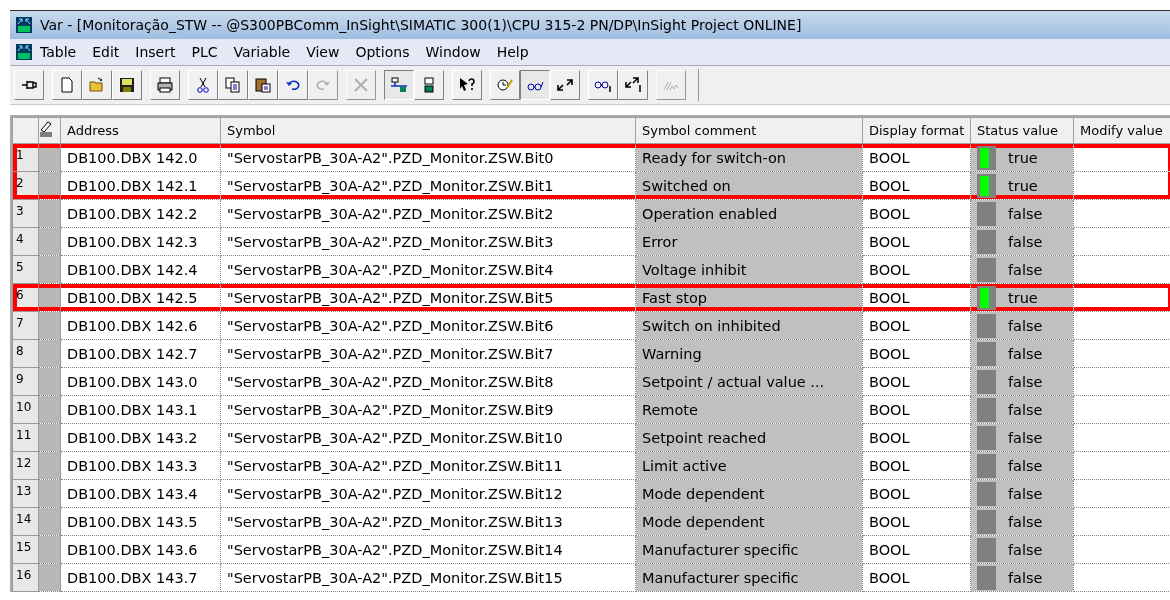  I want to click on comment-cell: Ready for switch-on, so click(749, 157).